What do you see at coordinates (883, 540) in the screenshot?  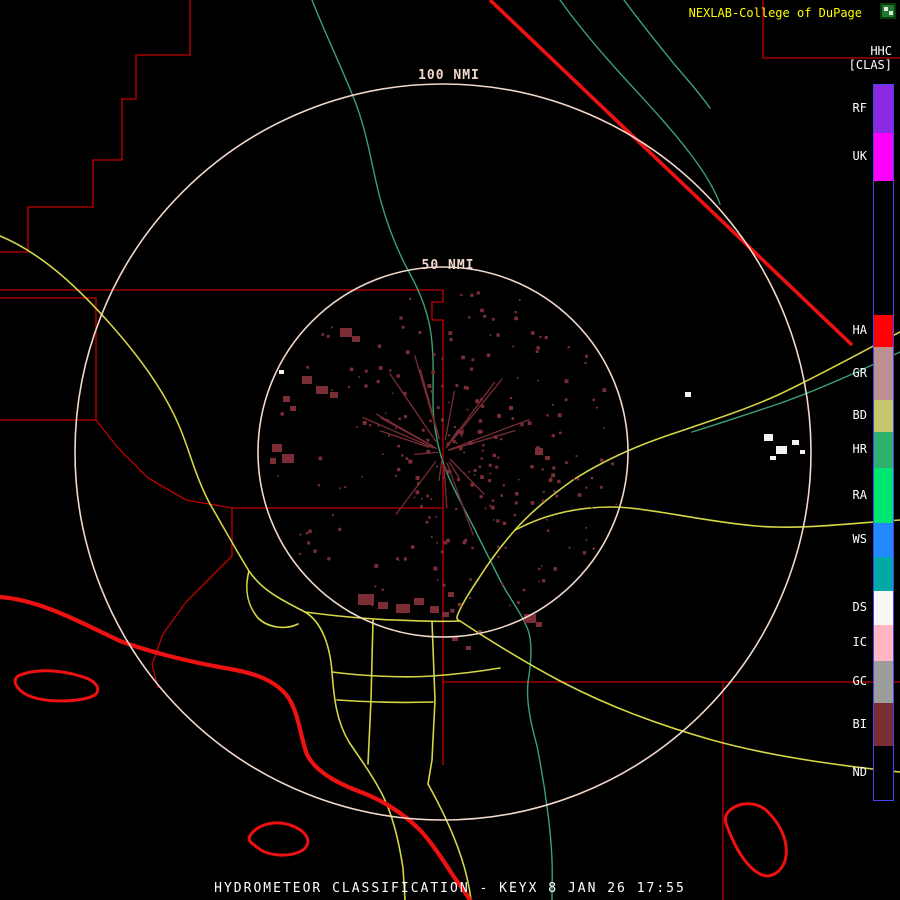 I see `legend-swatch-WS` at bounding box center [883, 540].